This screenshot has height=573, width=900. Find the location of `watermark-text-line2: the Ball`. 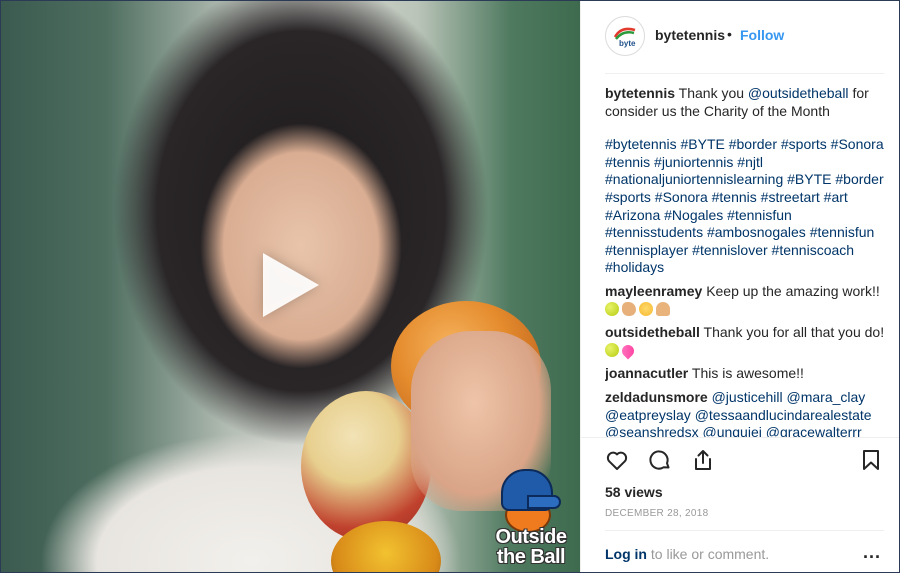

watermark-text-line2: the Ball is located at coordinates (531, 557).